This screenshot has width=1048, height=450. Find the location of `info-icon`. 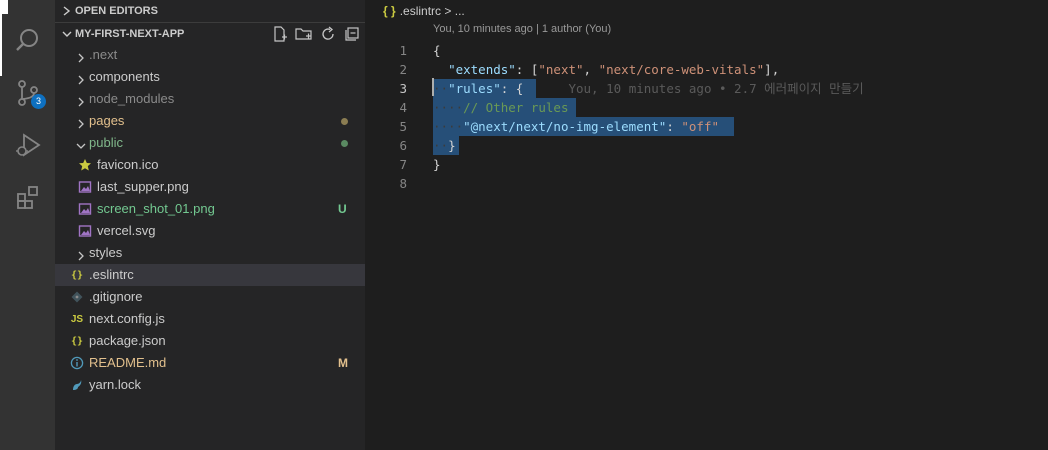

info-icon is located at coordinates (77, 363).